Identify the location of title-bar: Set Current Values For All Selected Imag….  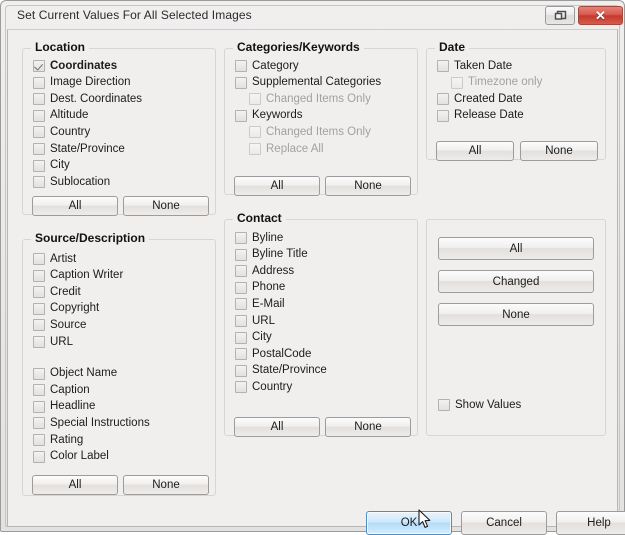
(314, 16).